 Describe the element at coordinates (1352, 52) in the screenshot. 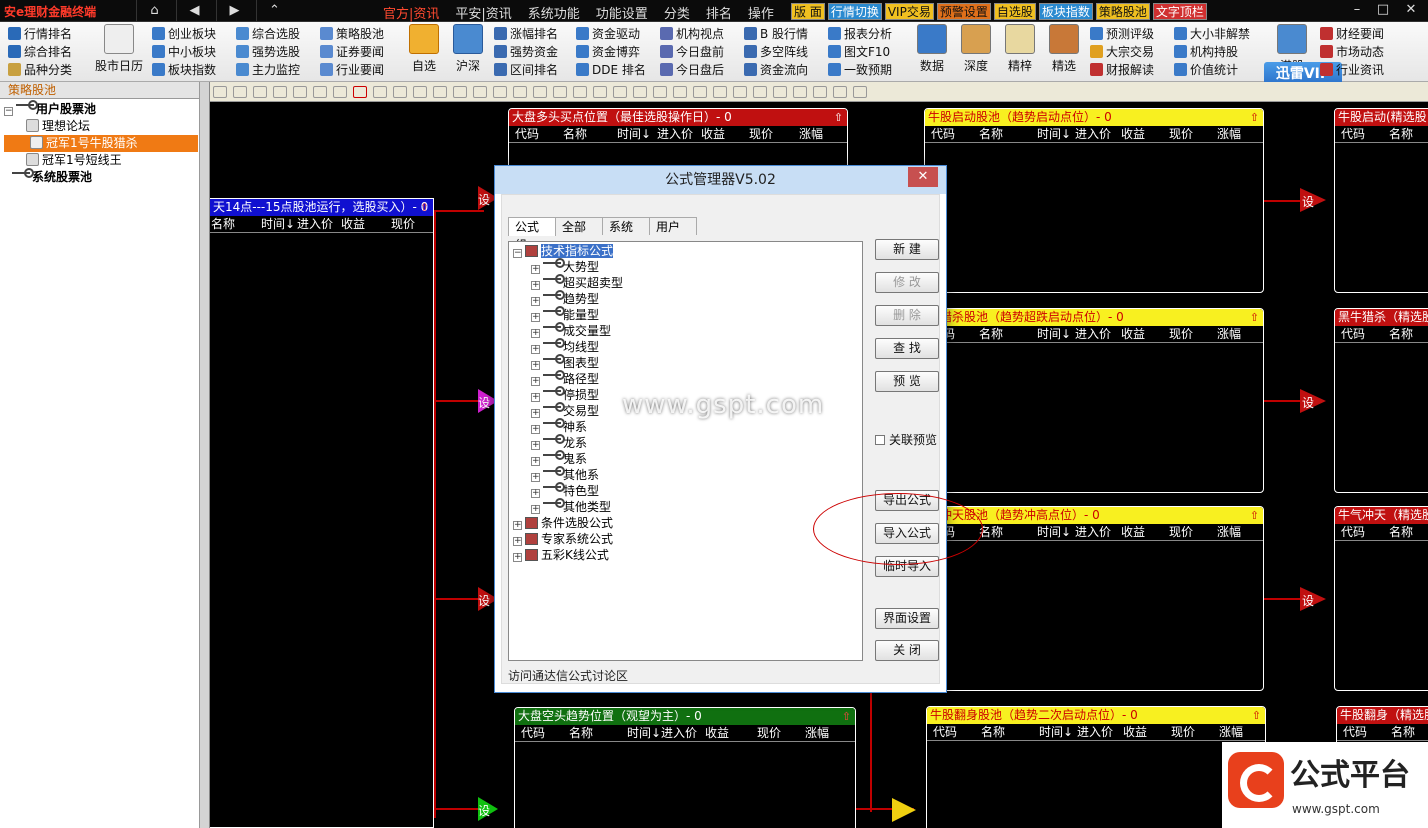

I see `toolbar-item: 市场动态` at that location.